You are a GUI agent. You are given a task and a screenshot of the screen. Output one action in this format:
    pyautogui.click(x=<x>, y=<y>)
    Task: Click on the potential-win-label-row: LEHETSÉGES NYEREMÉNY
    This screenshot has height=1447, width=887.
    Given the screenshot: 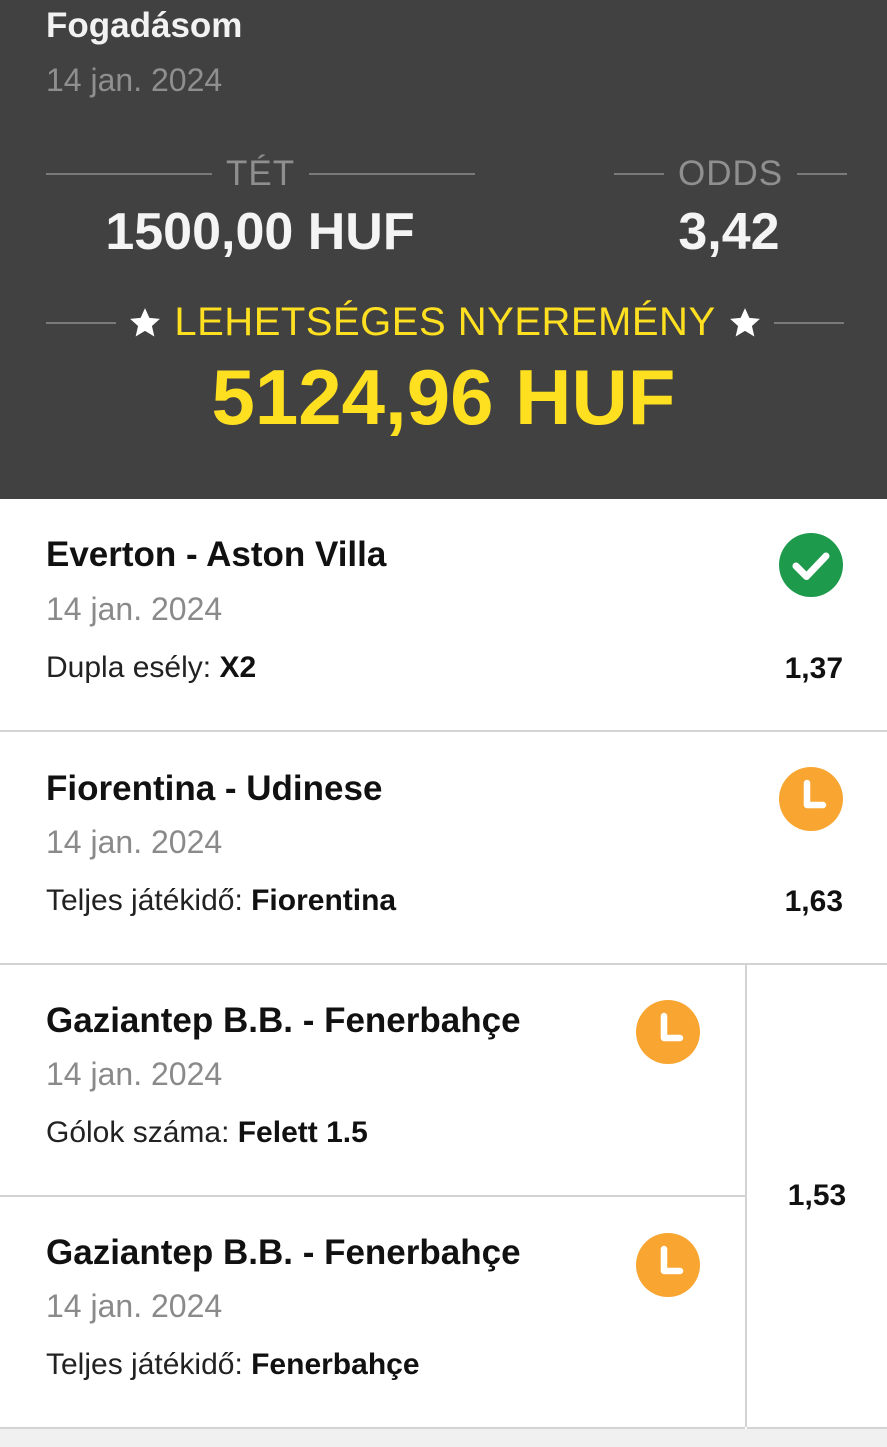 What is the action you would take?
    pyautogui.click(x=445, y=322)
    